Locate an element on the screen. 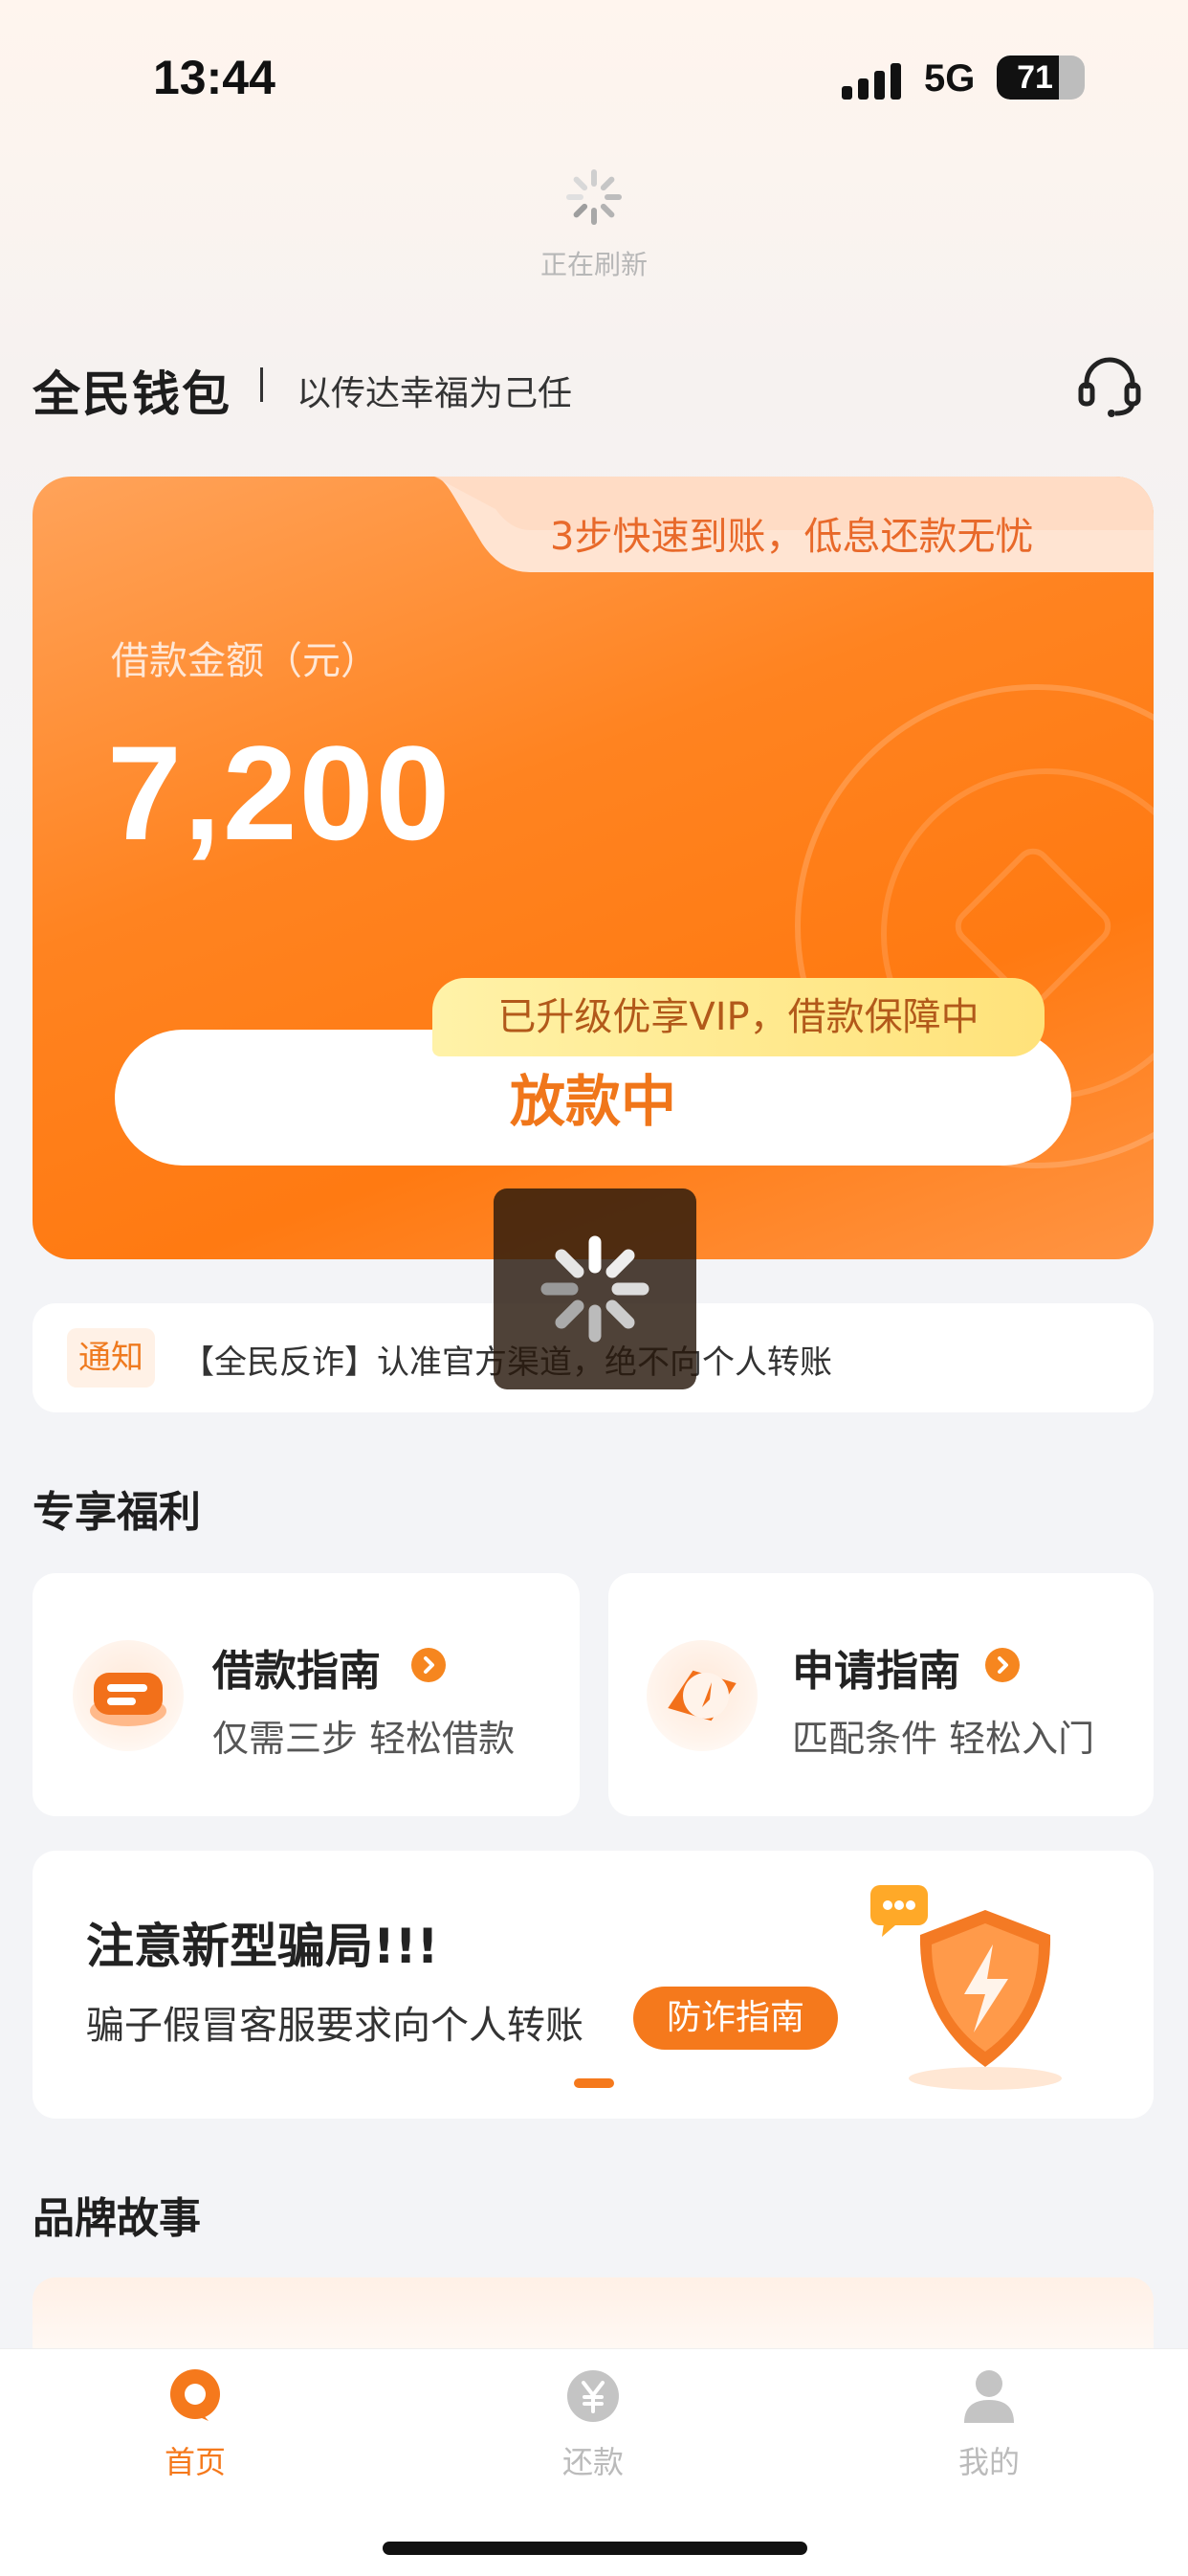  banner-page-indicator is located at coordinates (594, 2083).